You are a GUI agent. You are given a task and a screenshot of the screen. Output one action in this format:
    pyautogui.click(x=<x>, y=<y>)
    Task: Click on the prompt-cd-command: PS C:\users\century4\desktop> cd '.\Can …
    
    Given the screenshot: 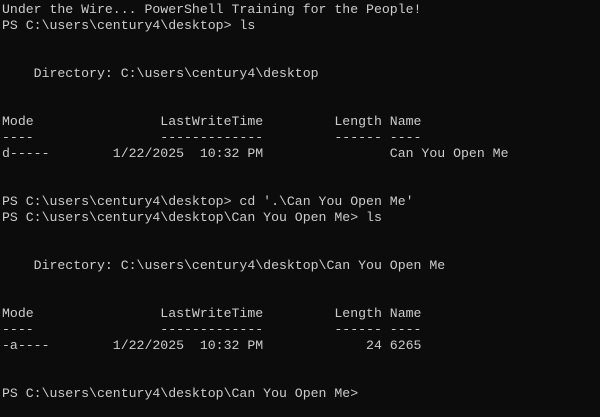 What is the action you would take?
    pyautogui.click(x=208, y=201)
    